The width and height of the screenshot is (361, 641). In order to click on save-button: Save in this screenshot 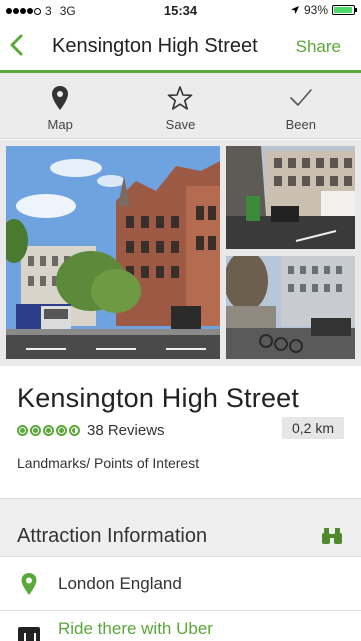, I will do `click(180, 105)`.